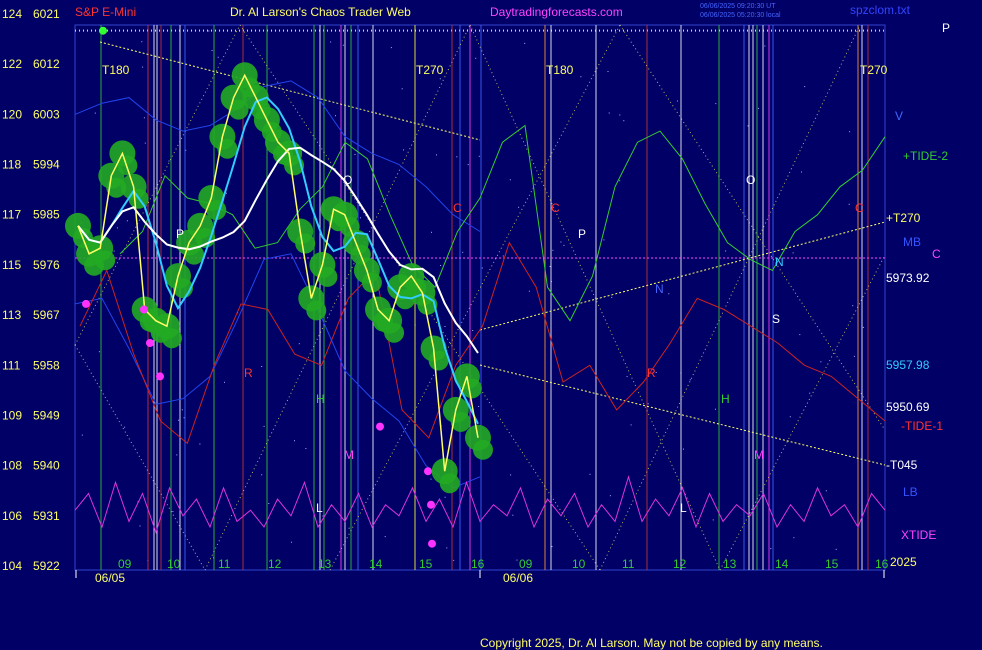 The width and height of the screenshot is (982, 650). Describe the element at coordinates (12, 14) in the screenshot. I see `y-tick-left: 124` at that location.